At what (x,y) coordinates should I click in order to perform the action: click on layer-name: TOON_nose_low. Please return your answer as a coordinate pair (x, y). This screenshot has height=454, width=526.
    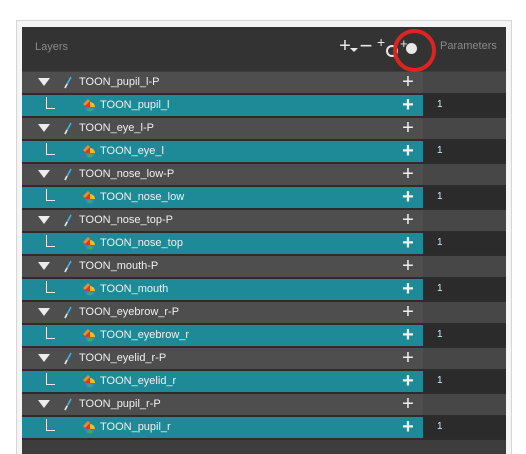
    Looking at the image, I should click on (142, 197).